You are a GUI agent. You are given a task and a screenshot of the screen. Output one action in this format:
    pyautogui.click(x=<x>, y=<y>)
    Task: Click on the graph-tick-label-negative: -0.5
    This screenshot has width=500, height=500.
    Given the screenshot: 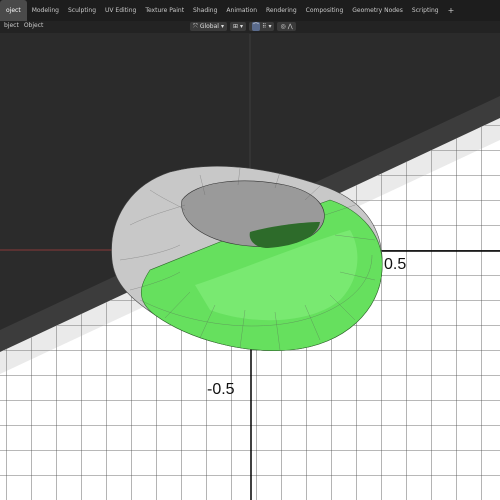 What is the action you would take?
    pyautogui.click(x=221, y=389)
    